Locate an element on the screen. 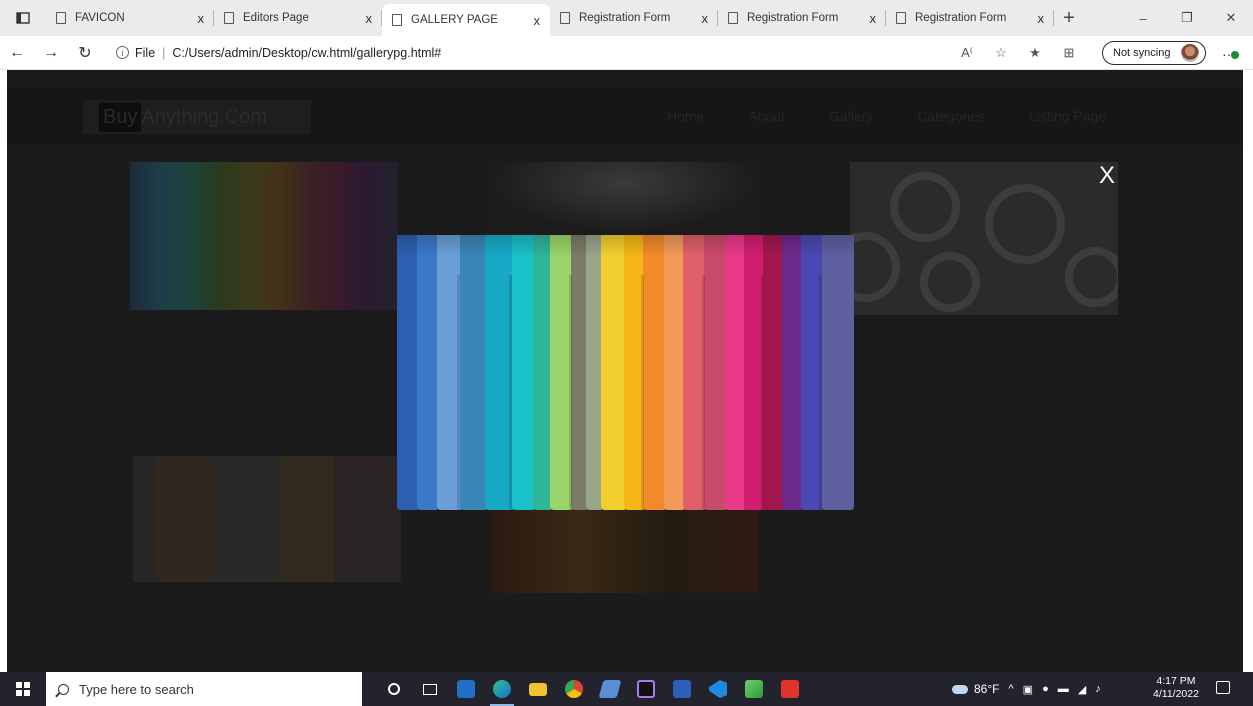  brand-rest: Anything.Com is located at coordinates (204, 116).